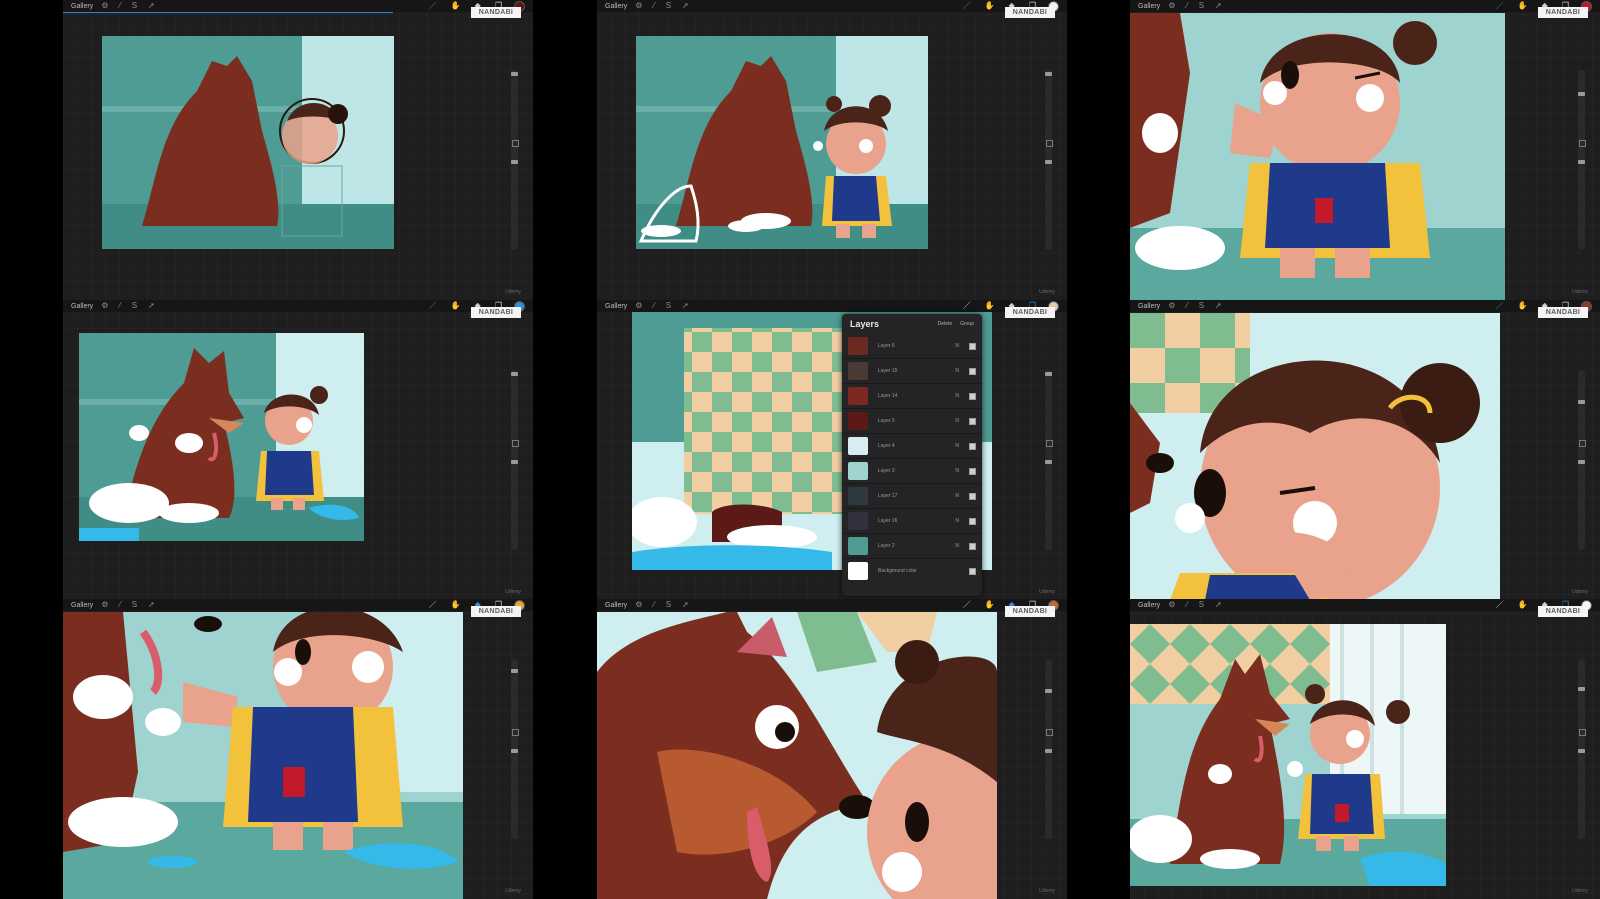 This screenshot has height=899, width=1600. I want to click on layer-row: Layer 2 N, so click(912, 546).